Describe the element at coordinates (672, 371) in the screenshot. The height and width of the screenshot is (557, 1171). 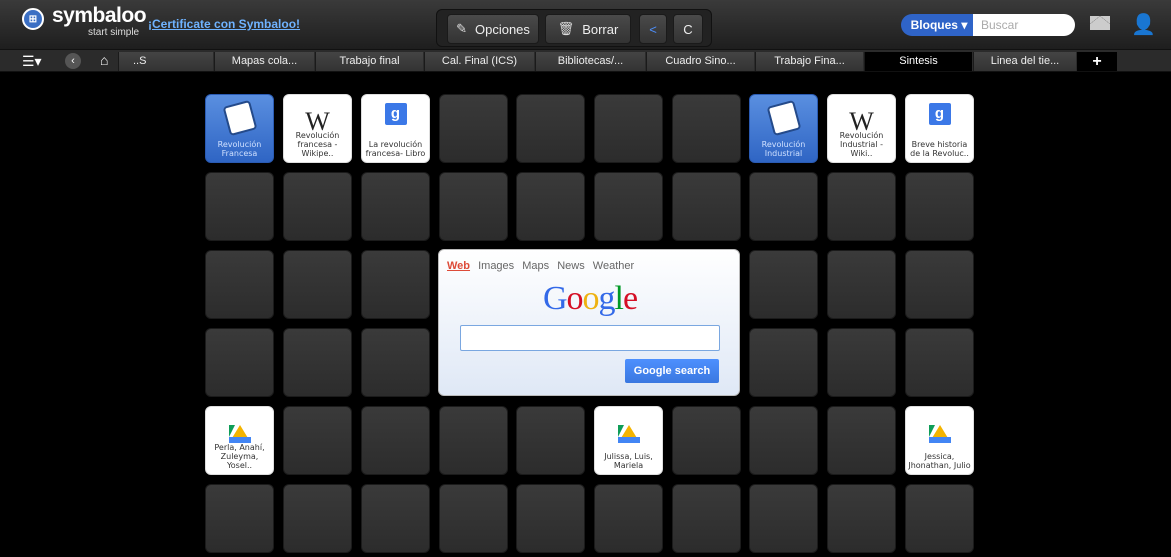
I see `google-search-button: Google search` at that location.